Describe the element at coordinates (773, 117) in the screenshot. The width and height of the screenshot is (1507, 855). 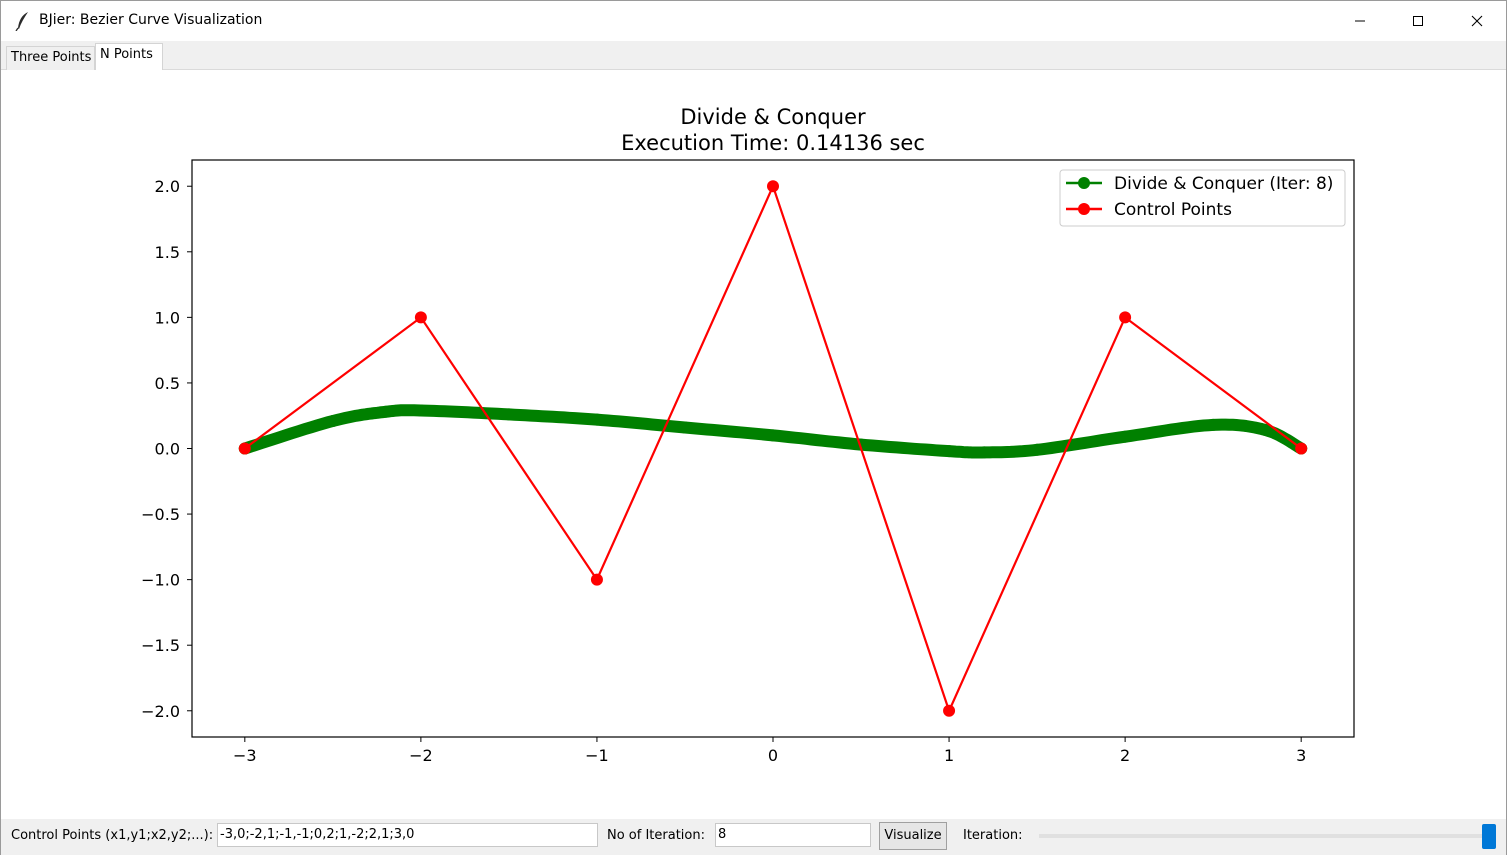
I see `chart-title: Divide & Conquer` at that location.